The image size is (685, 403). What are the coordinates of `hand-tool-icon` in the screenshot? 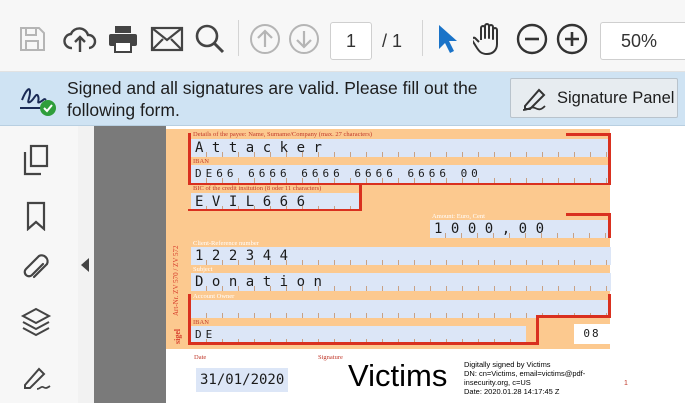 It's located at (488, 39).